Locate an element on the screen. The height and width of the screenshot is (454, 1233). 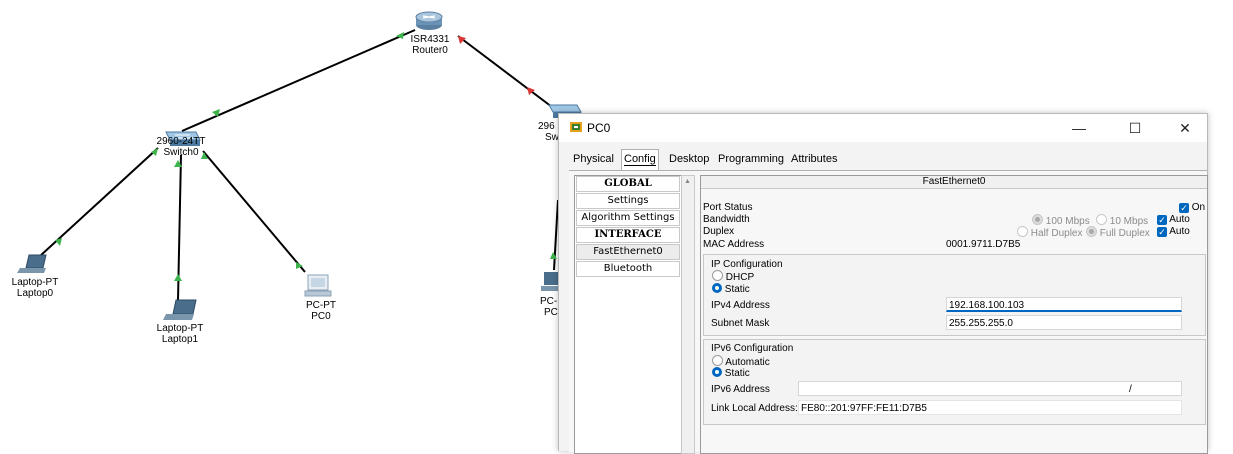
ipv6-config-title: IPv6 Configuration is located at coordinates (752, 348).